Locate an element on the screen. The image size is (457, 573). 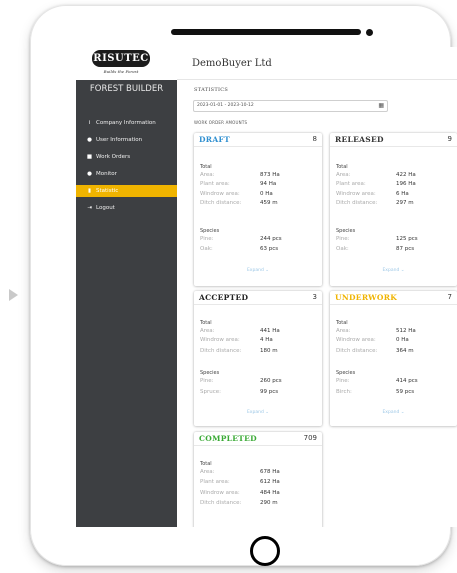
chart-icon: ▮ is located at coordinates (89, 191).